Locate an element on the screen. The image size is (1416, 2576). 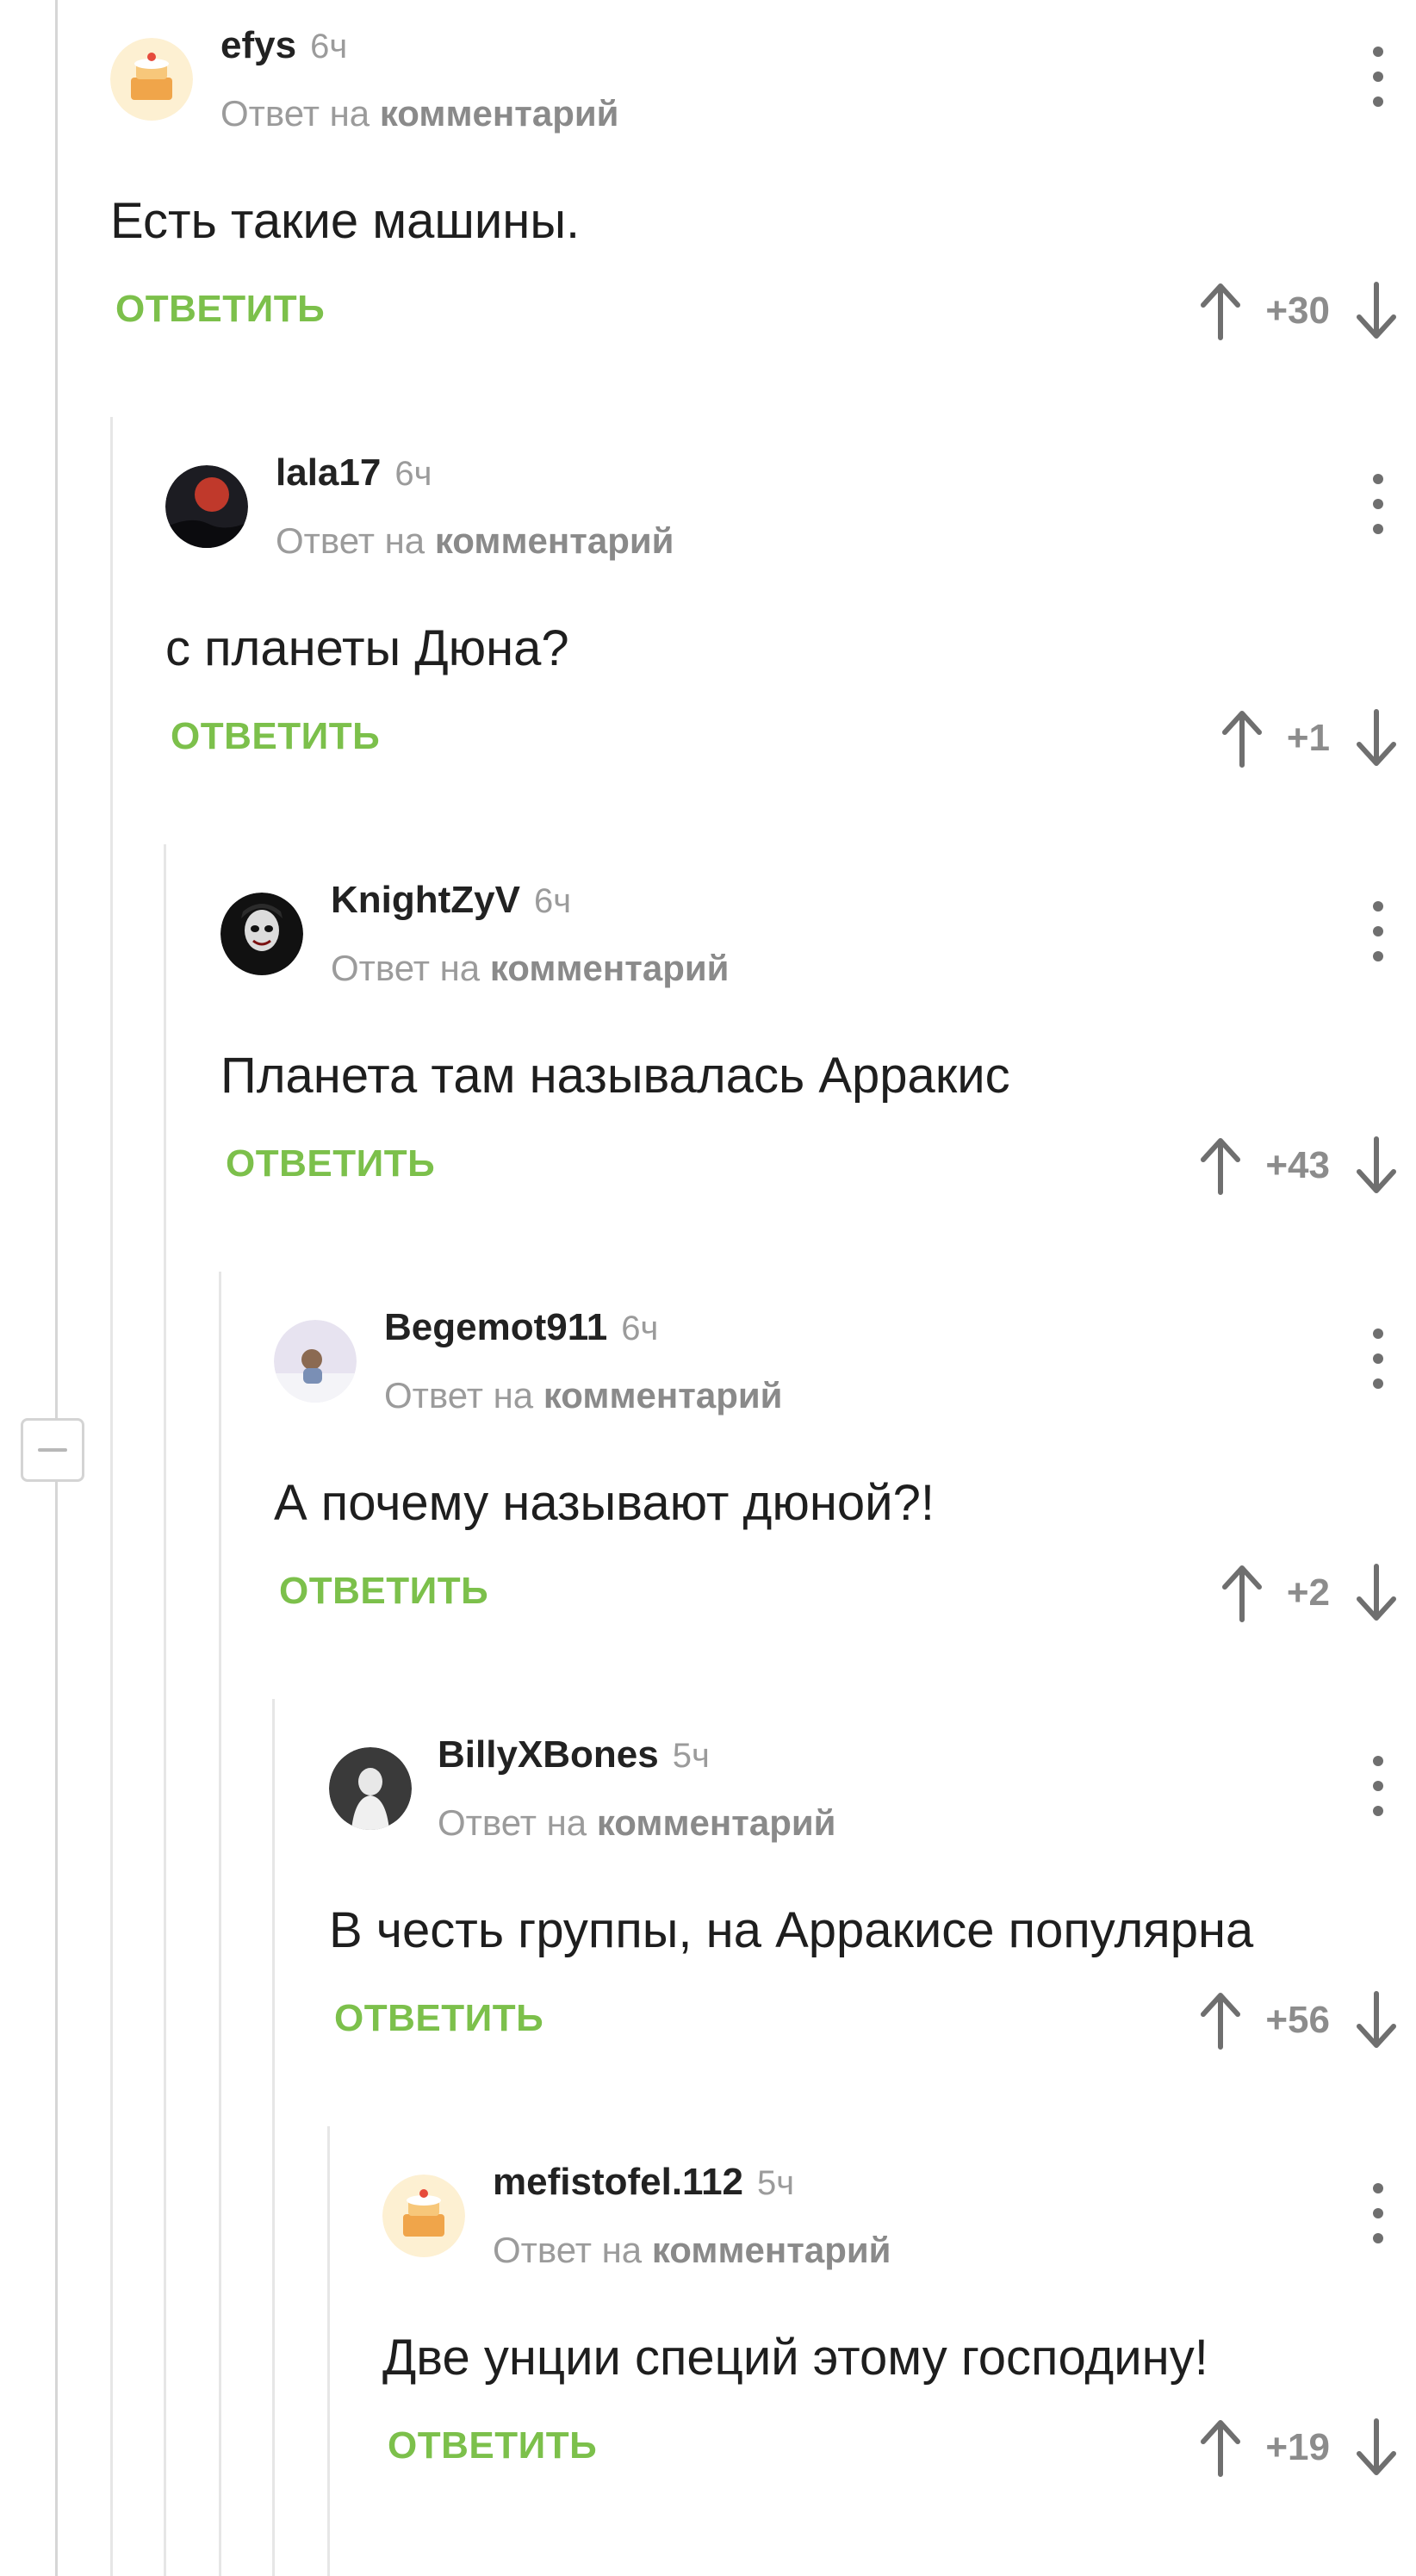
comment-text: Планета там называлась Арракис is located at coordinates (615, 1076).